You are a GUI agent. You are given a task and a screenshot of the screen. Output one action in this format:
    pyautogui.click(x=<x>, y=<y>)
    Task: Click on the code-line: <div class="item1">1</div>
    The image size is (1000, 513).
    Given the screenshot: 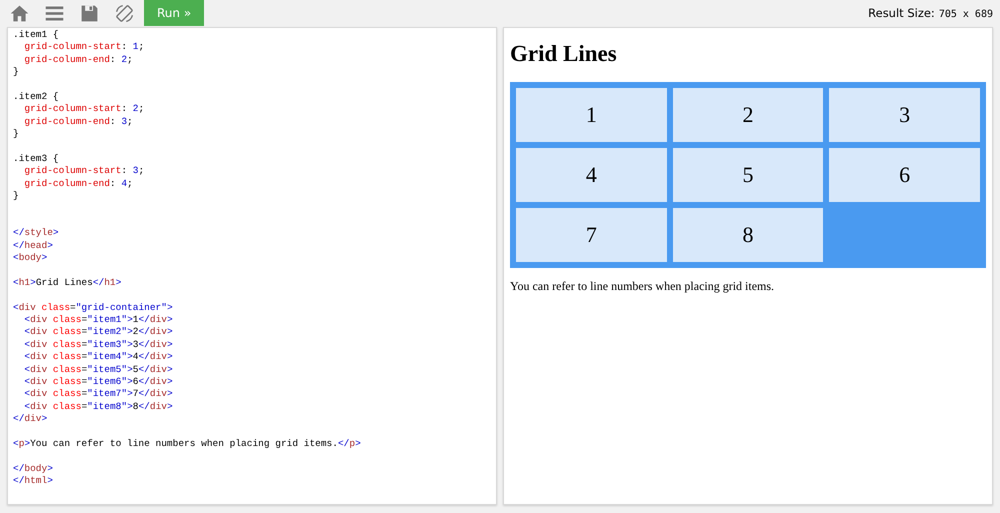 What is the action you would take?
    pyautogui.click(x=98, y=320)
    